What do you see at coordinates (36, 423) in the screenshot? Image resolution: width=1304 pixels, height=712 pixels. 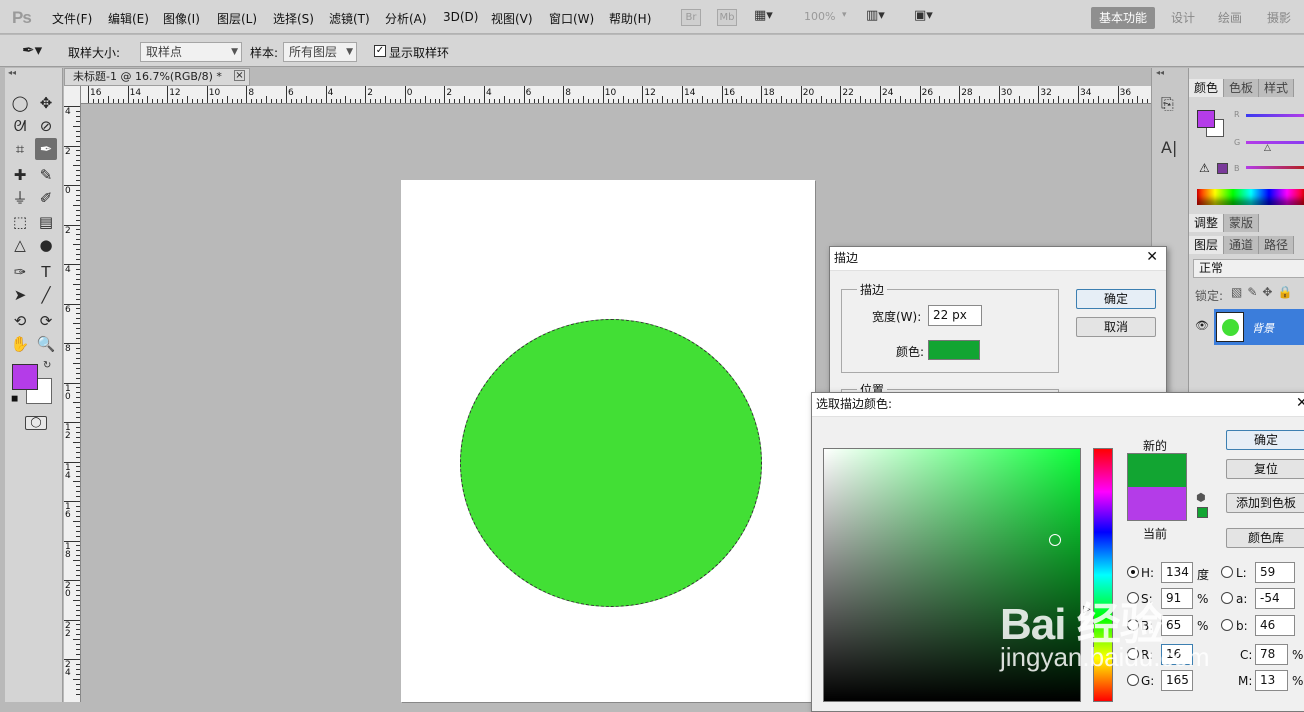 I see `quick-mask-icon: ◯` at bounding box center [36, 423].